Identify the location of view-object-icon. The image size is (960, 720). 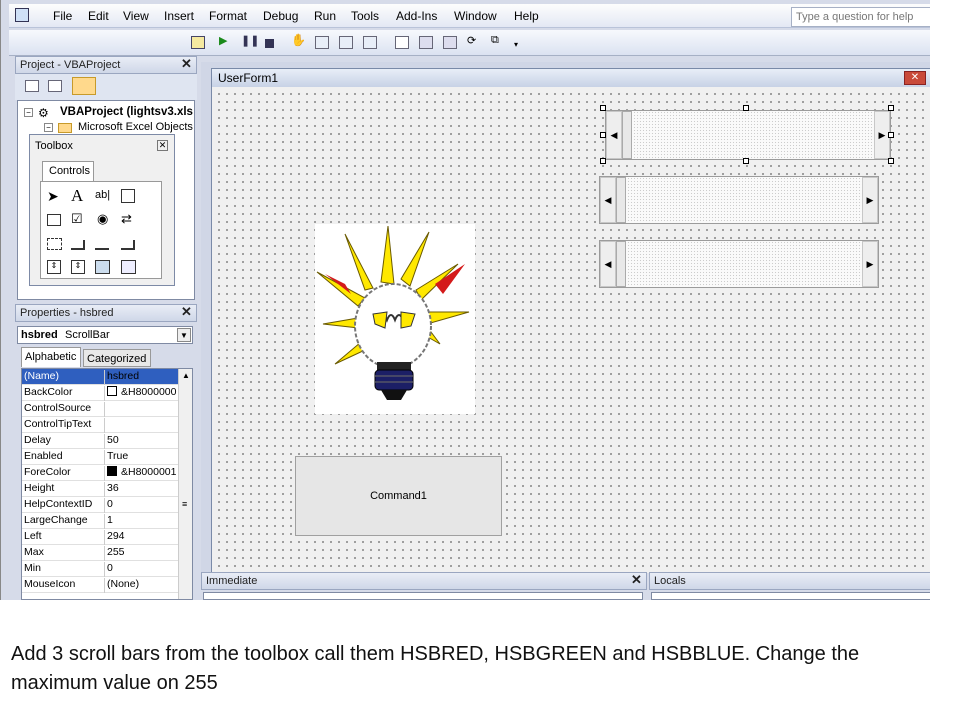
(55, 86).